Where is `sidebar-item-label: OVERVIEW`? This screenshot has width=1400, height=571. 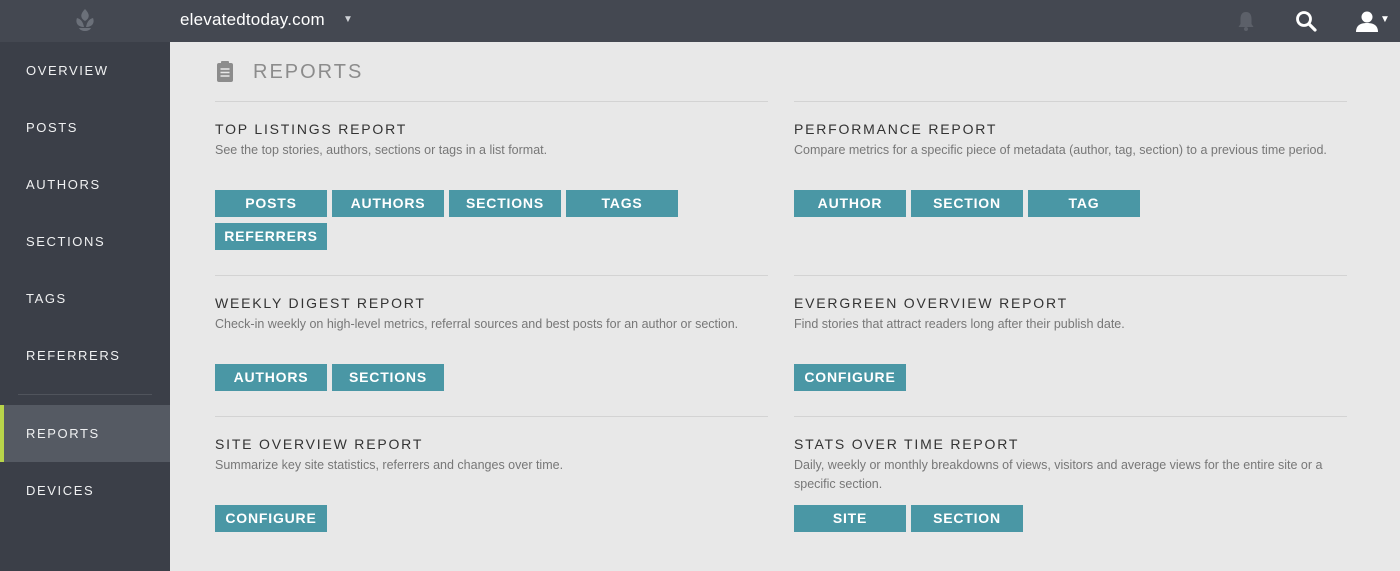
sidebar-item-label: OVERVIEW is located at coordinates (67, 70).